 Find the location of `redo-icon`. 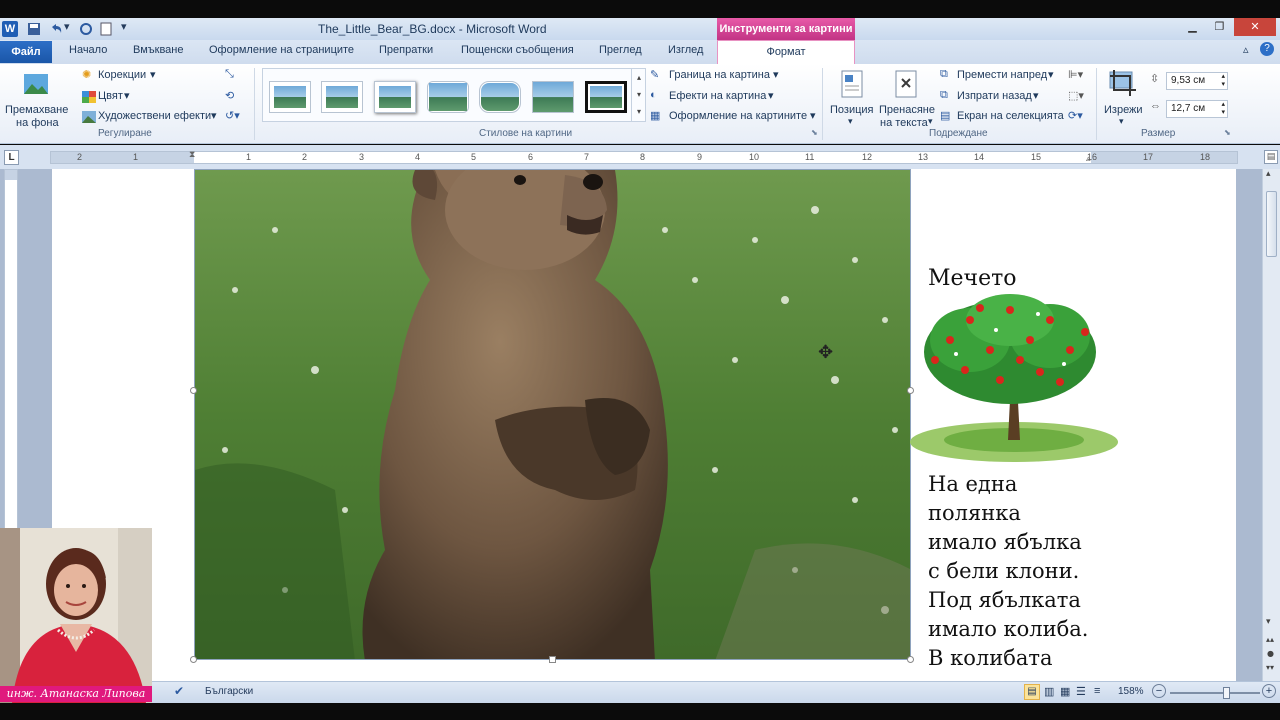

redo-icon is located at coordinates (86, 29).